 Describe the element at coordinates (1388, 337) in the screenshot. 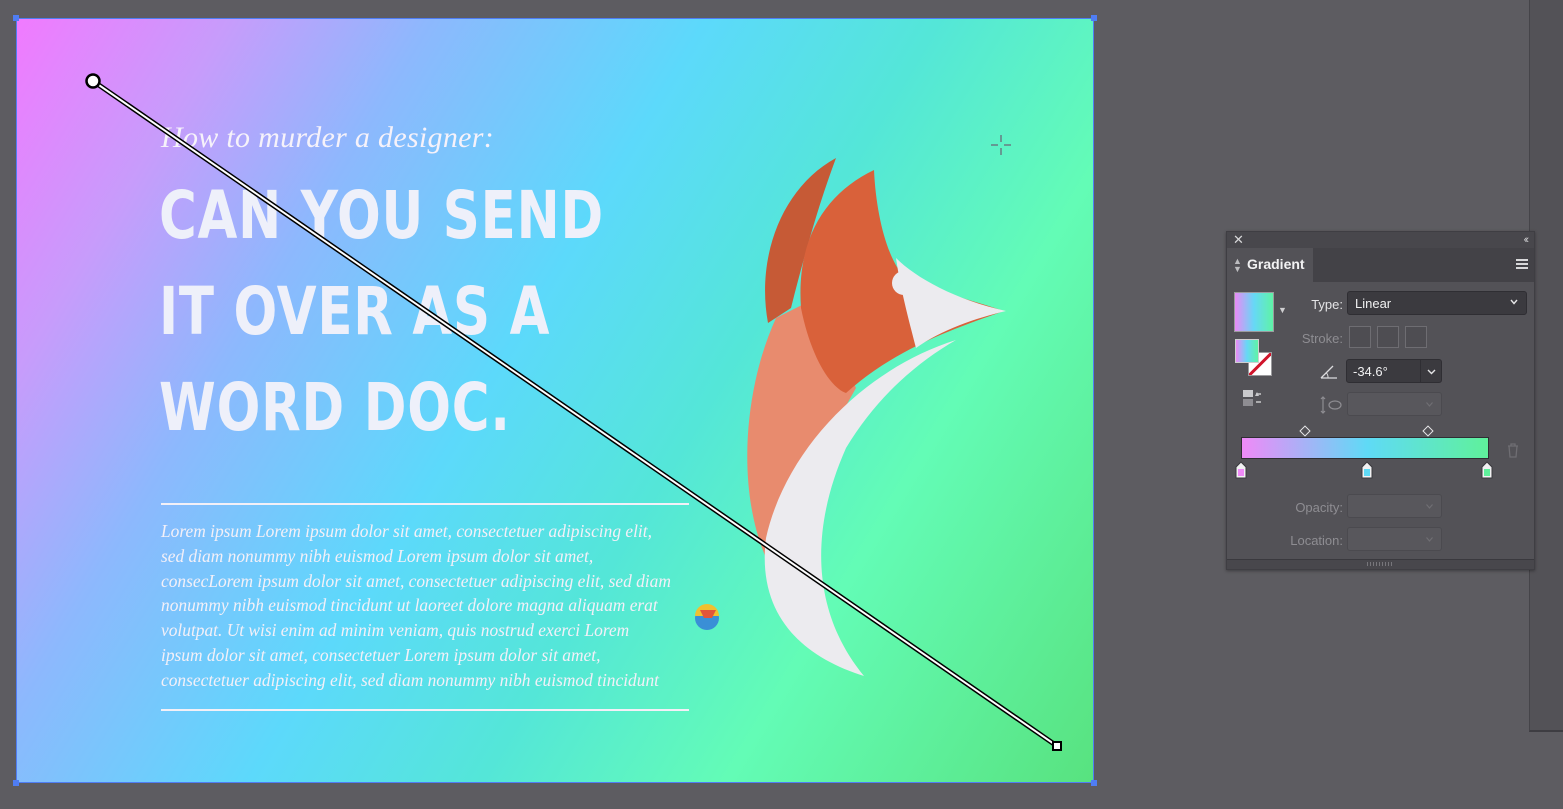

I see `stroke-along-button` at that location.